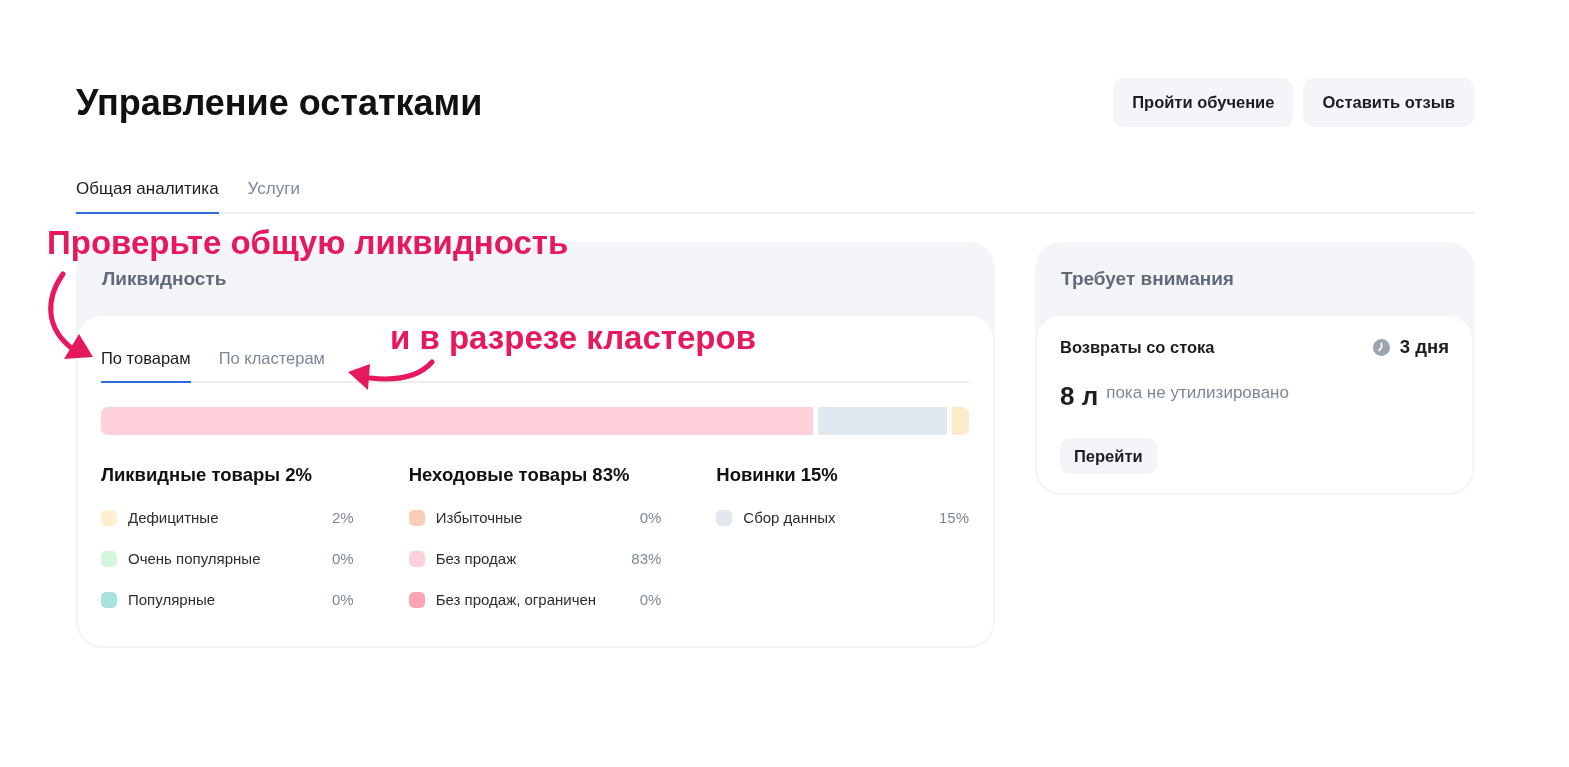 The image size is (1569, 767). Describe the element at coordinates (342, 517) in the screenshot. I see `category-value: 2%` at that location.